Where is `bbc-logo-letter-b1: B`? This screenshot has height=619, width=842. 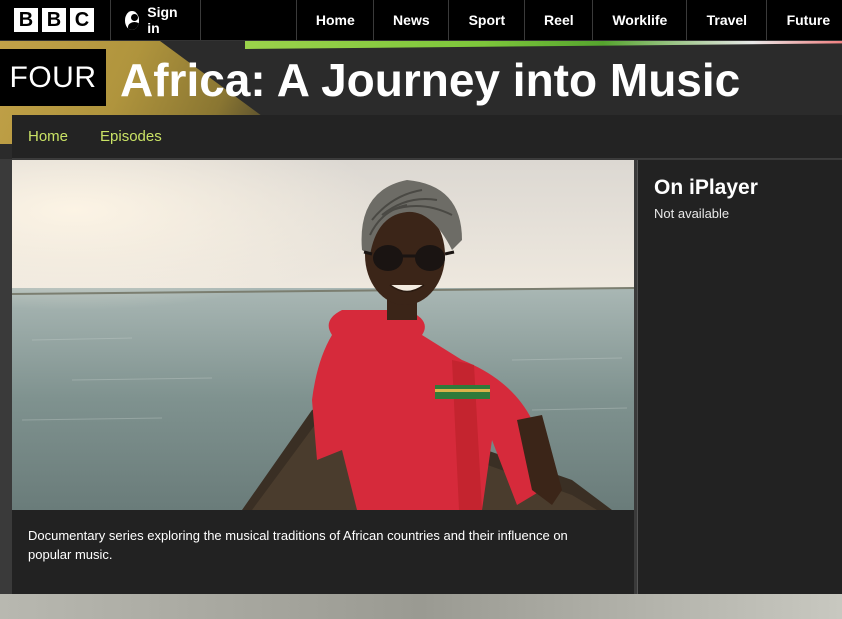 bbc-logo-letter-b1: B is located at coordinates (26, 20).